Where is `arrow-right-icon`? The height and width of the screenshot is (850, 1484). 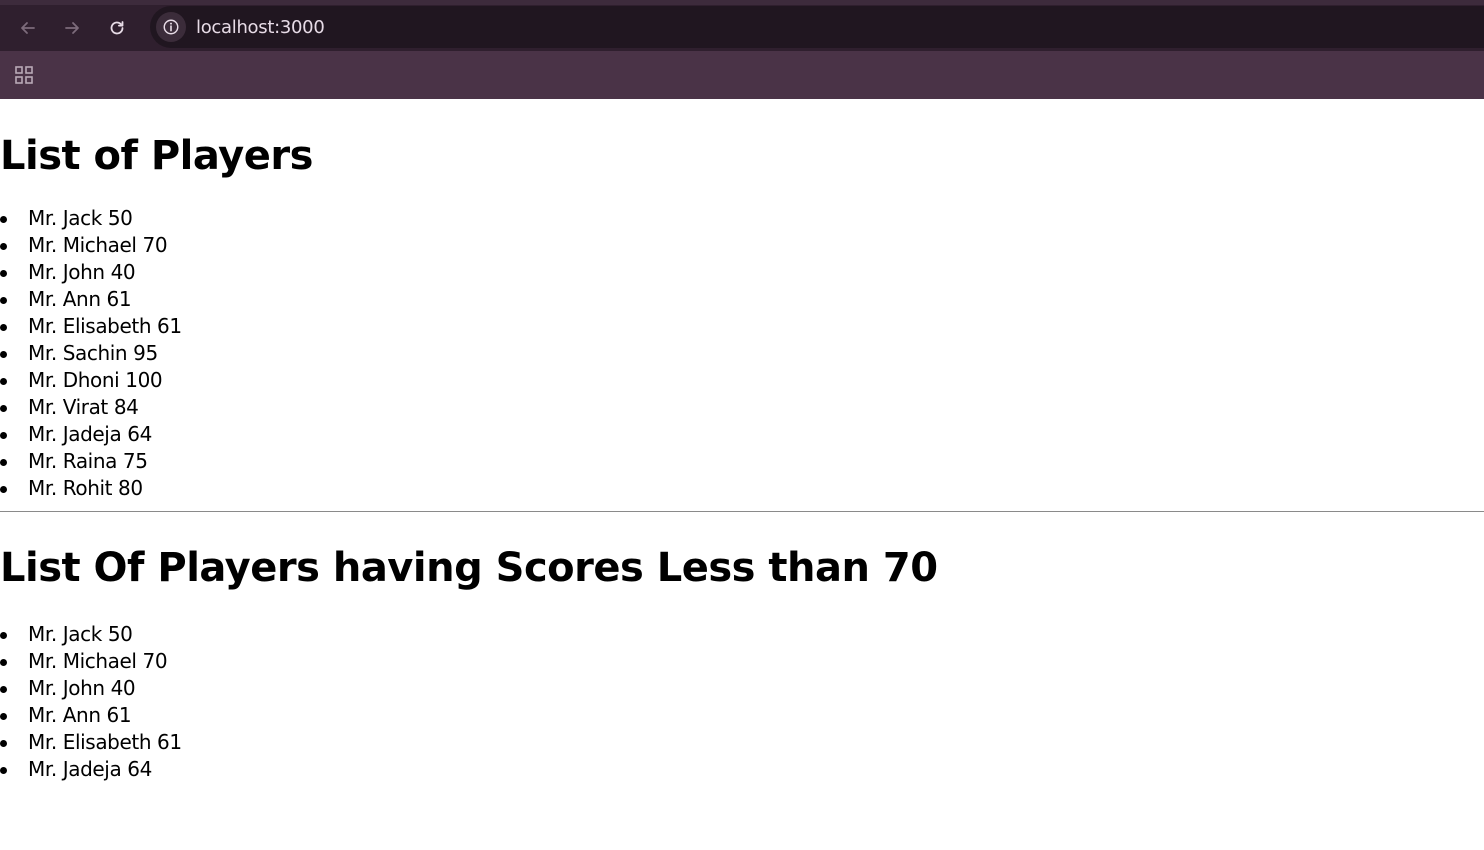
arrow-right-icon is located at coordinates (72, 28).